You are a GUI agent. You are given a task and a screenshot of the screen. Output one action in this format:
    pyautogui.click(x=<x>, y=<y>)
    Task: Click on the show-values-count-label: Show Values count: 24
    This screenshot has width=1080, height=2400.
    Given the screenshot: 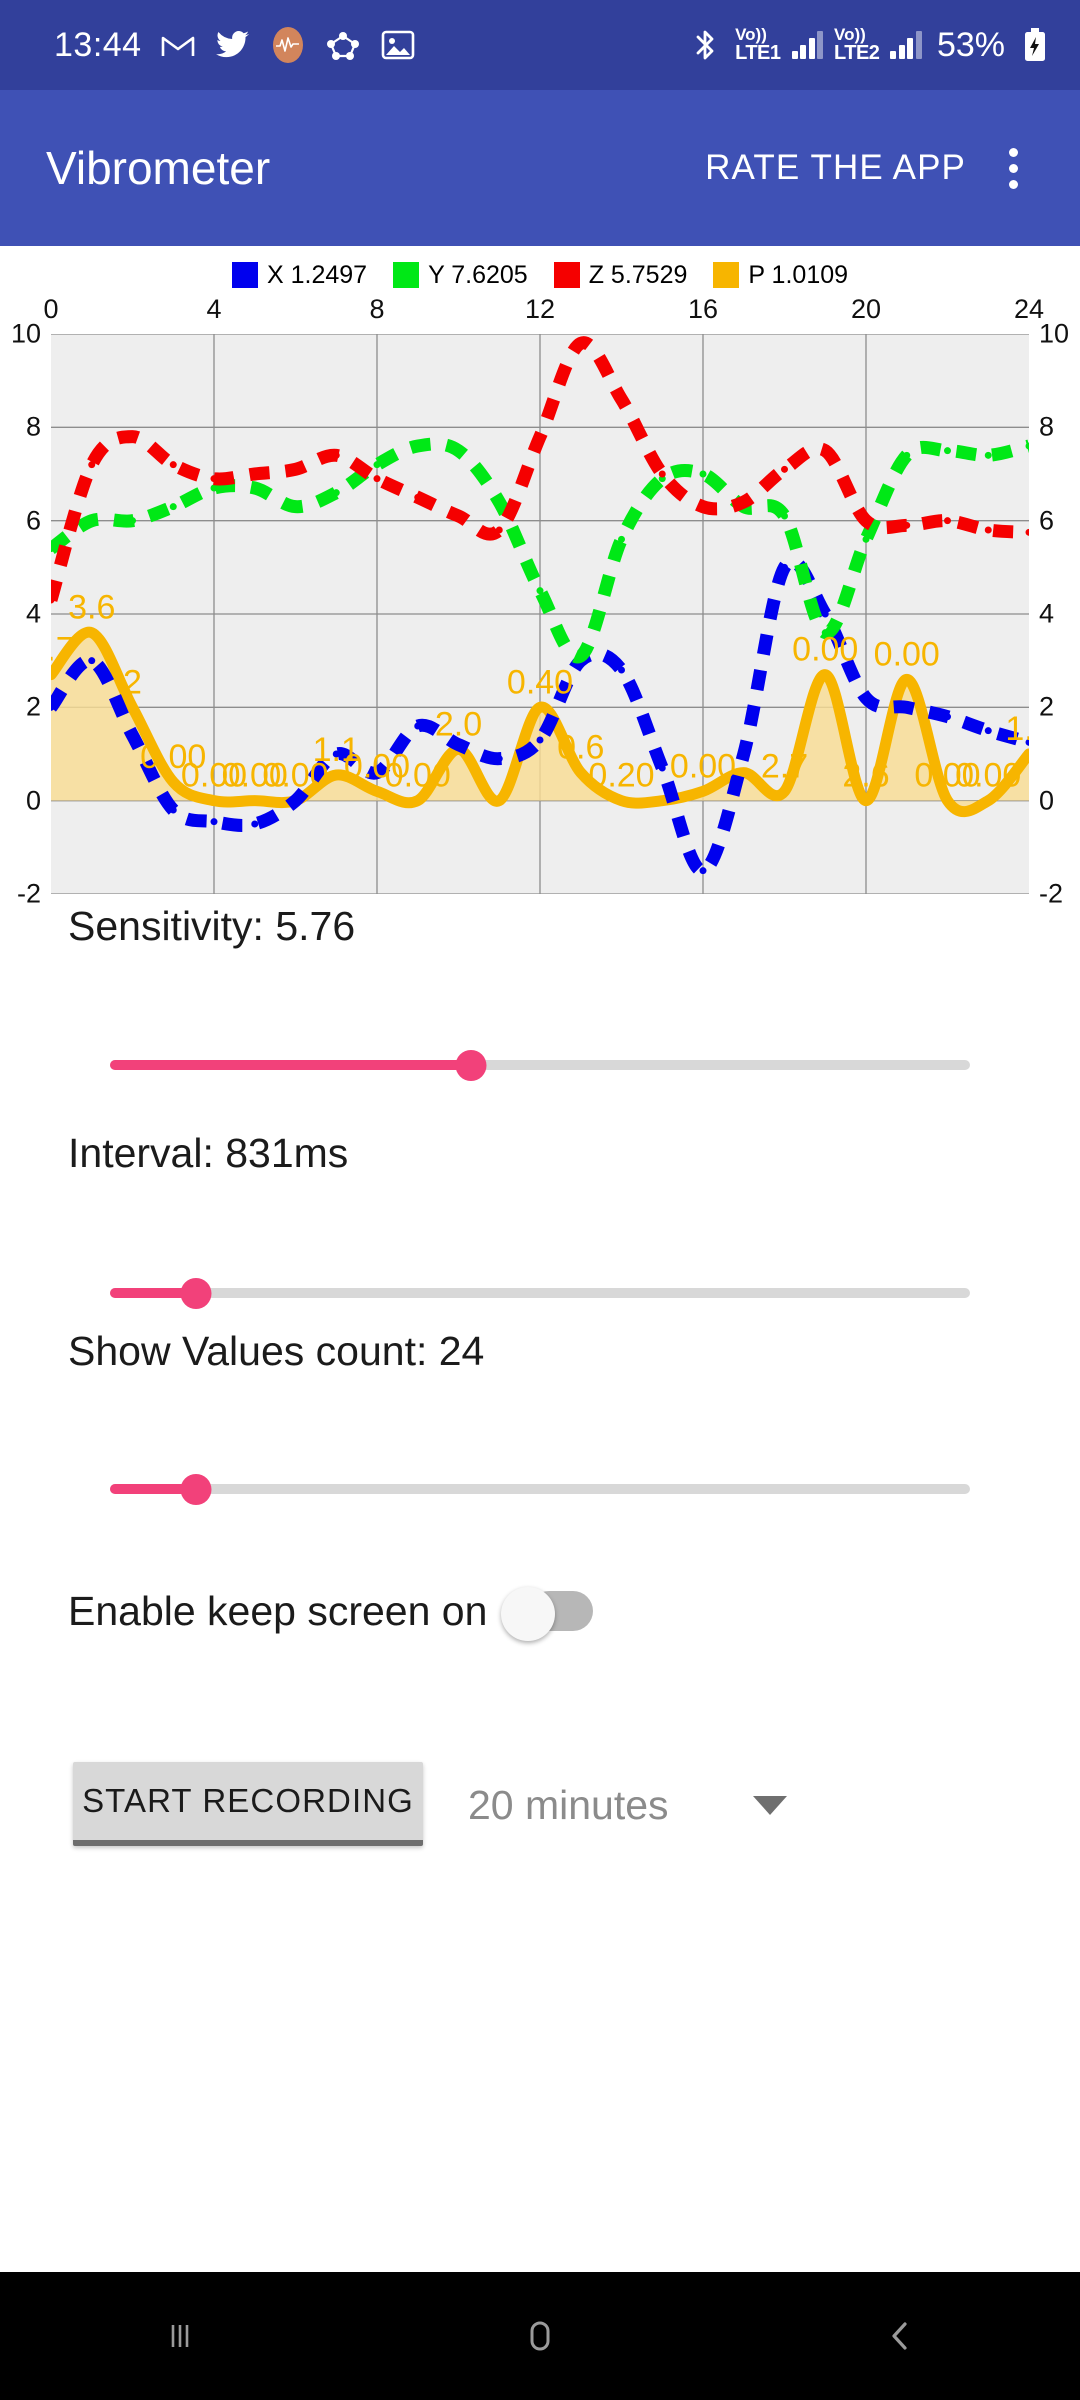 What is the action you would take?
    pyautogui.click(x=276, y=1351)
    